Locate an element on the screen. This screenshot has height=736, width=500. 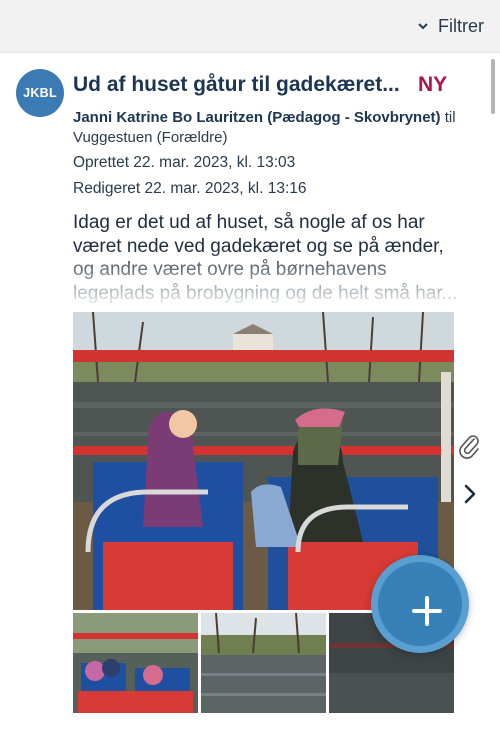
fab-inner is located at coordinates (420, 604).